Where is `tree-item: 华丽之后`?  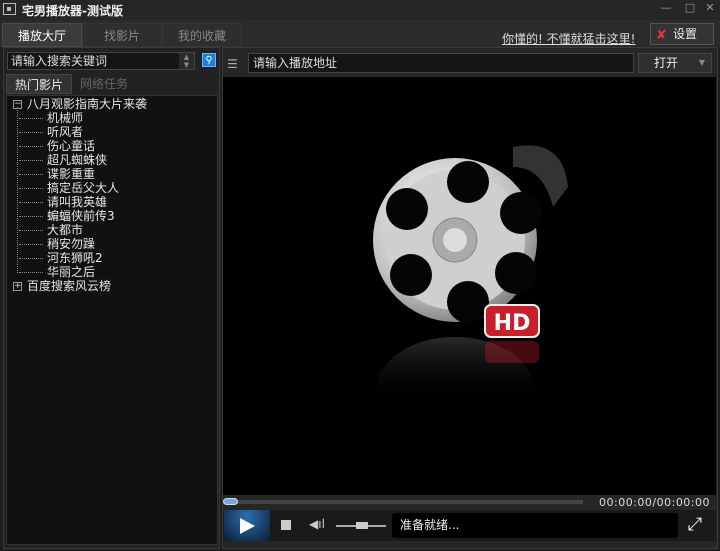
tree-item: 华丽之后 is located at coordinates (112, 272).